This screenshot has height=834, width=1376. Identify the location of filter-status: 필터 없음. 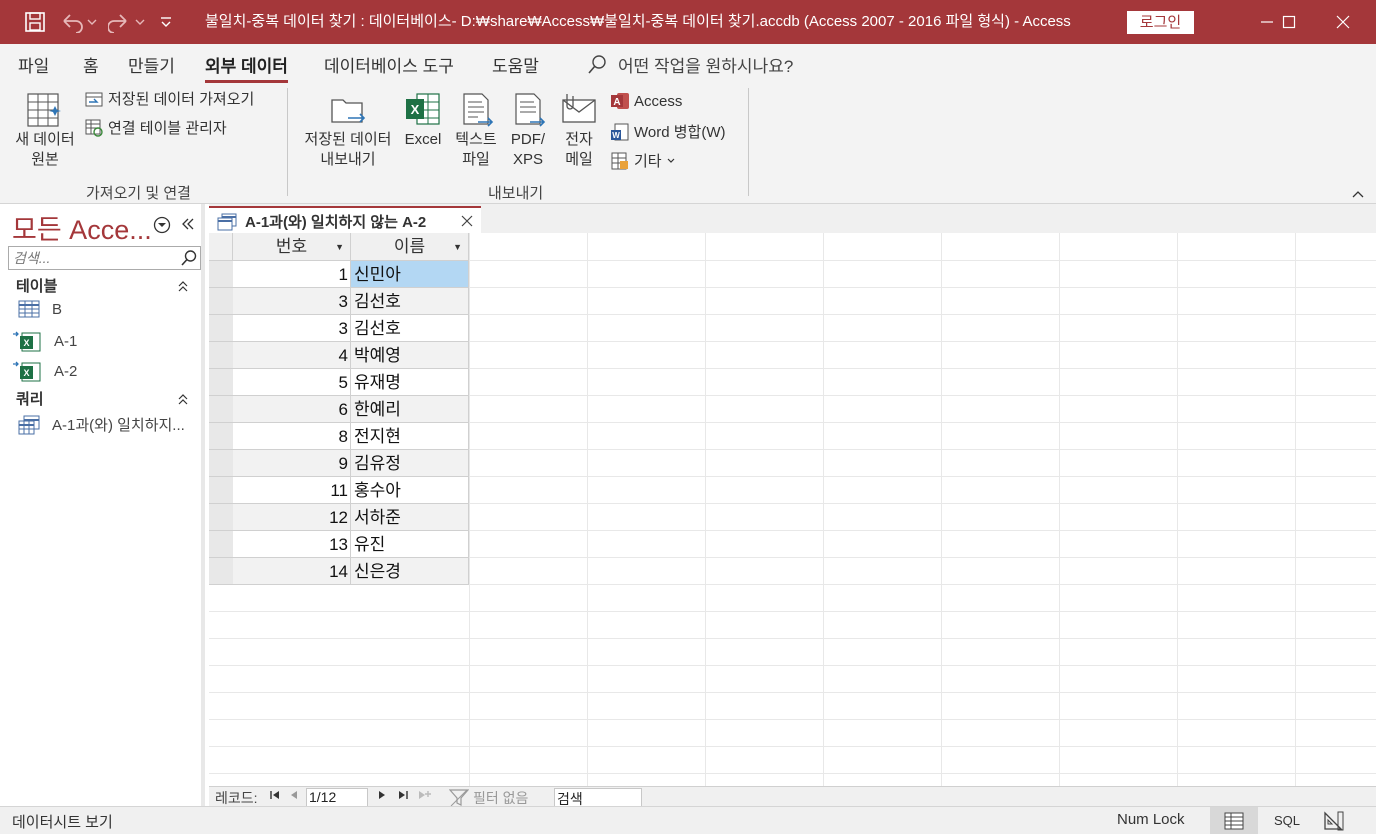
(488, 798).